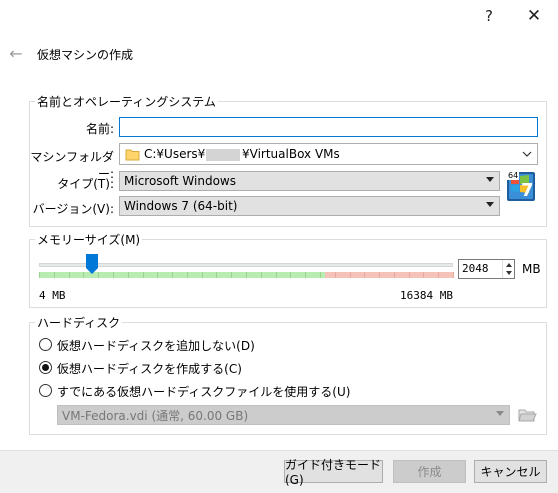 This screenshot has height=493, width=558. What do you see at coordinates (426, 295) in the screenshot?
I see `memory-max-label: 16384 MB` at bounding box center [426, 295].